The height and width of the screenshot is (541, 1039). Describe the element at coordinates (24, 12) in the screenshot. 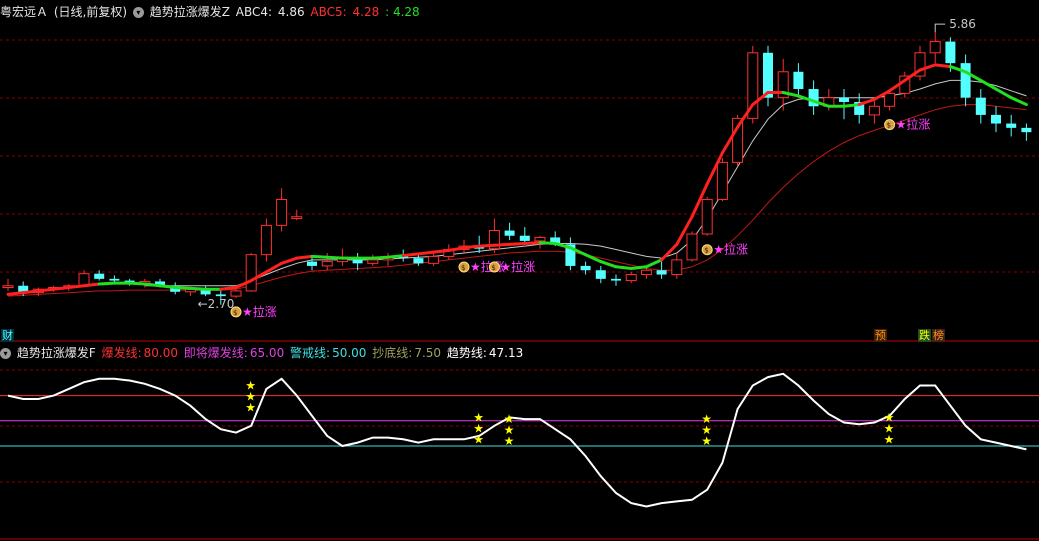

I see `stock-name: 粤宏远Ａ` at that location.